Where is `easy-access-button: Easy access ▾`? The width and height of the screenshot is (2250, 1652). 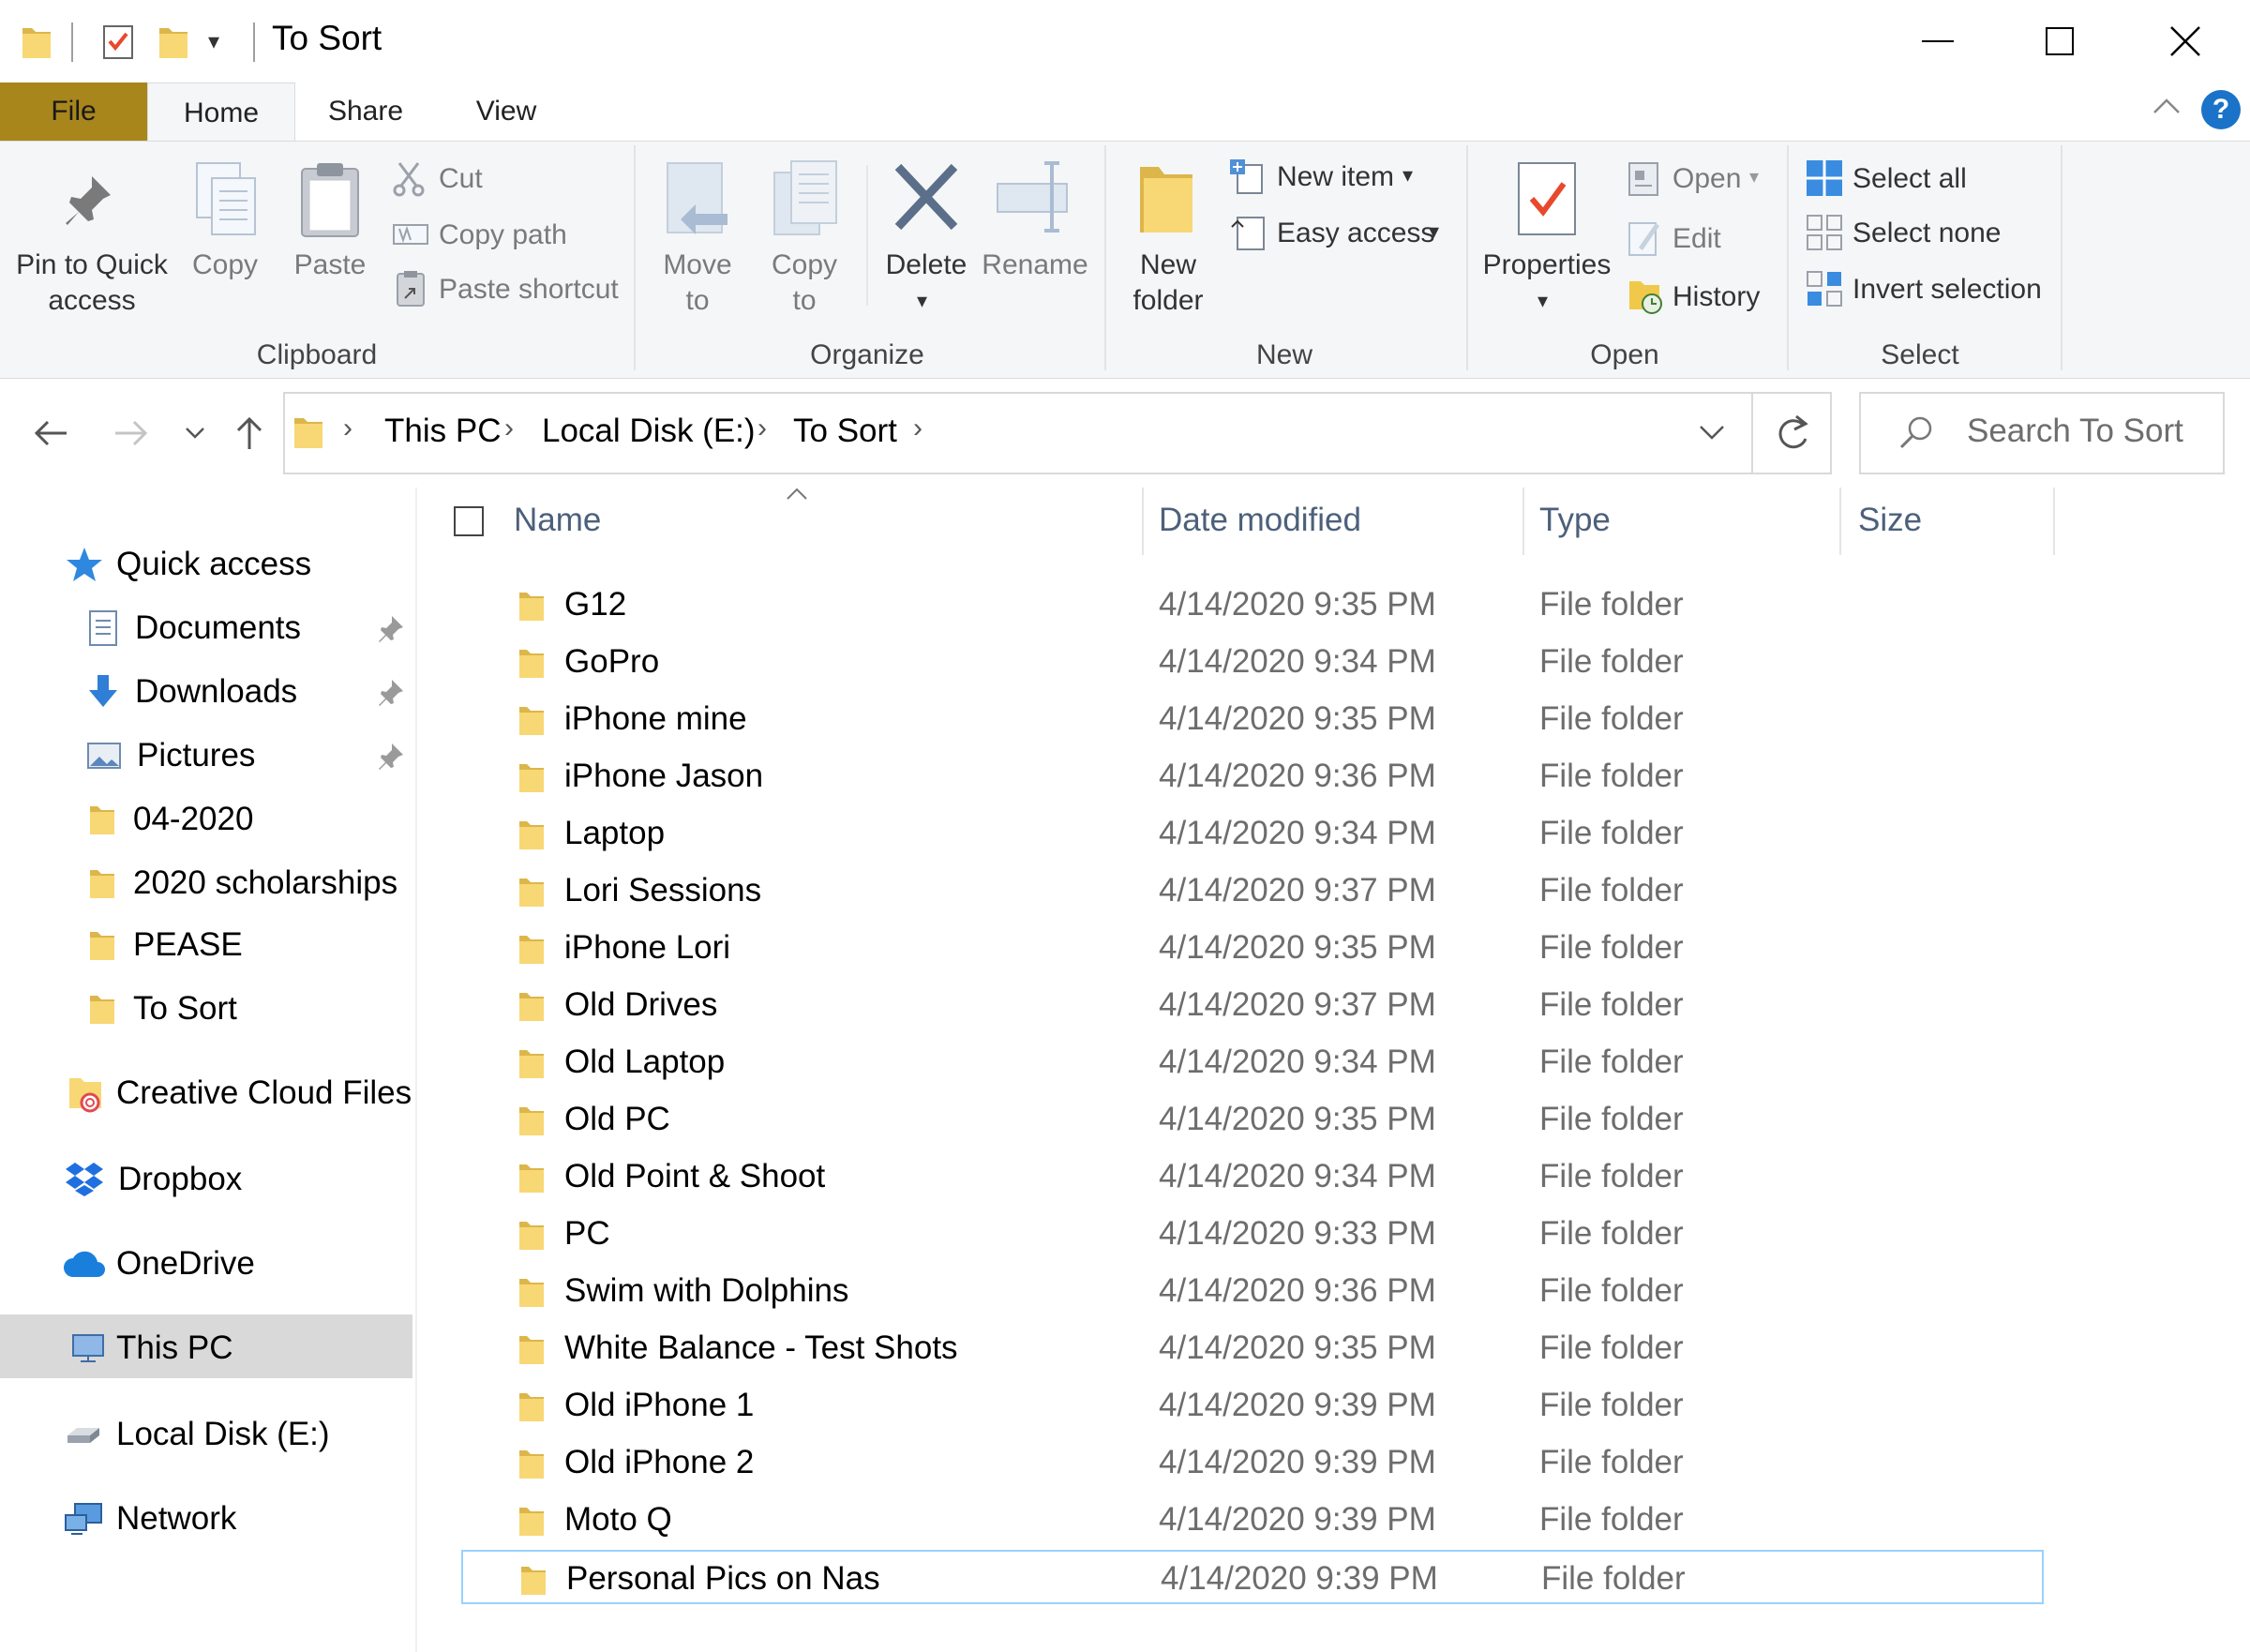
easy-access-button: Easy access ▾ is located at coordinates (1340, 233).